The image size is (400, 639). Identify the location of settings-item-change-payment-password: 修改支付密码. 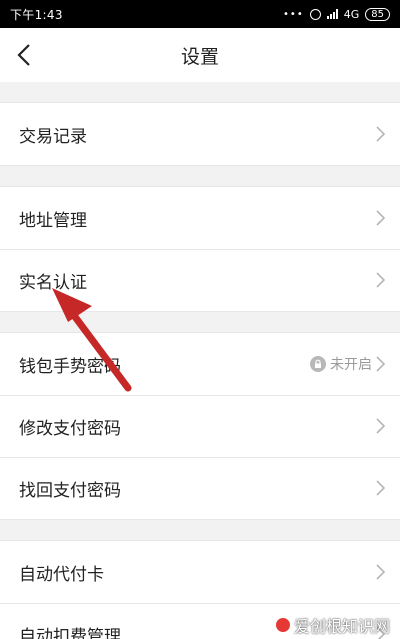
(200, 426).